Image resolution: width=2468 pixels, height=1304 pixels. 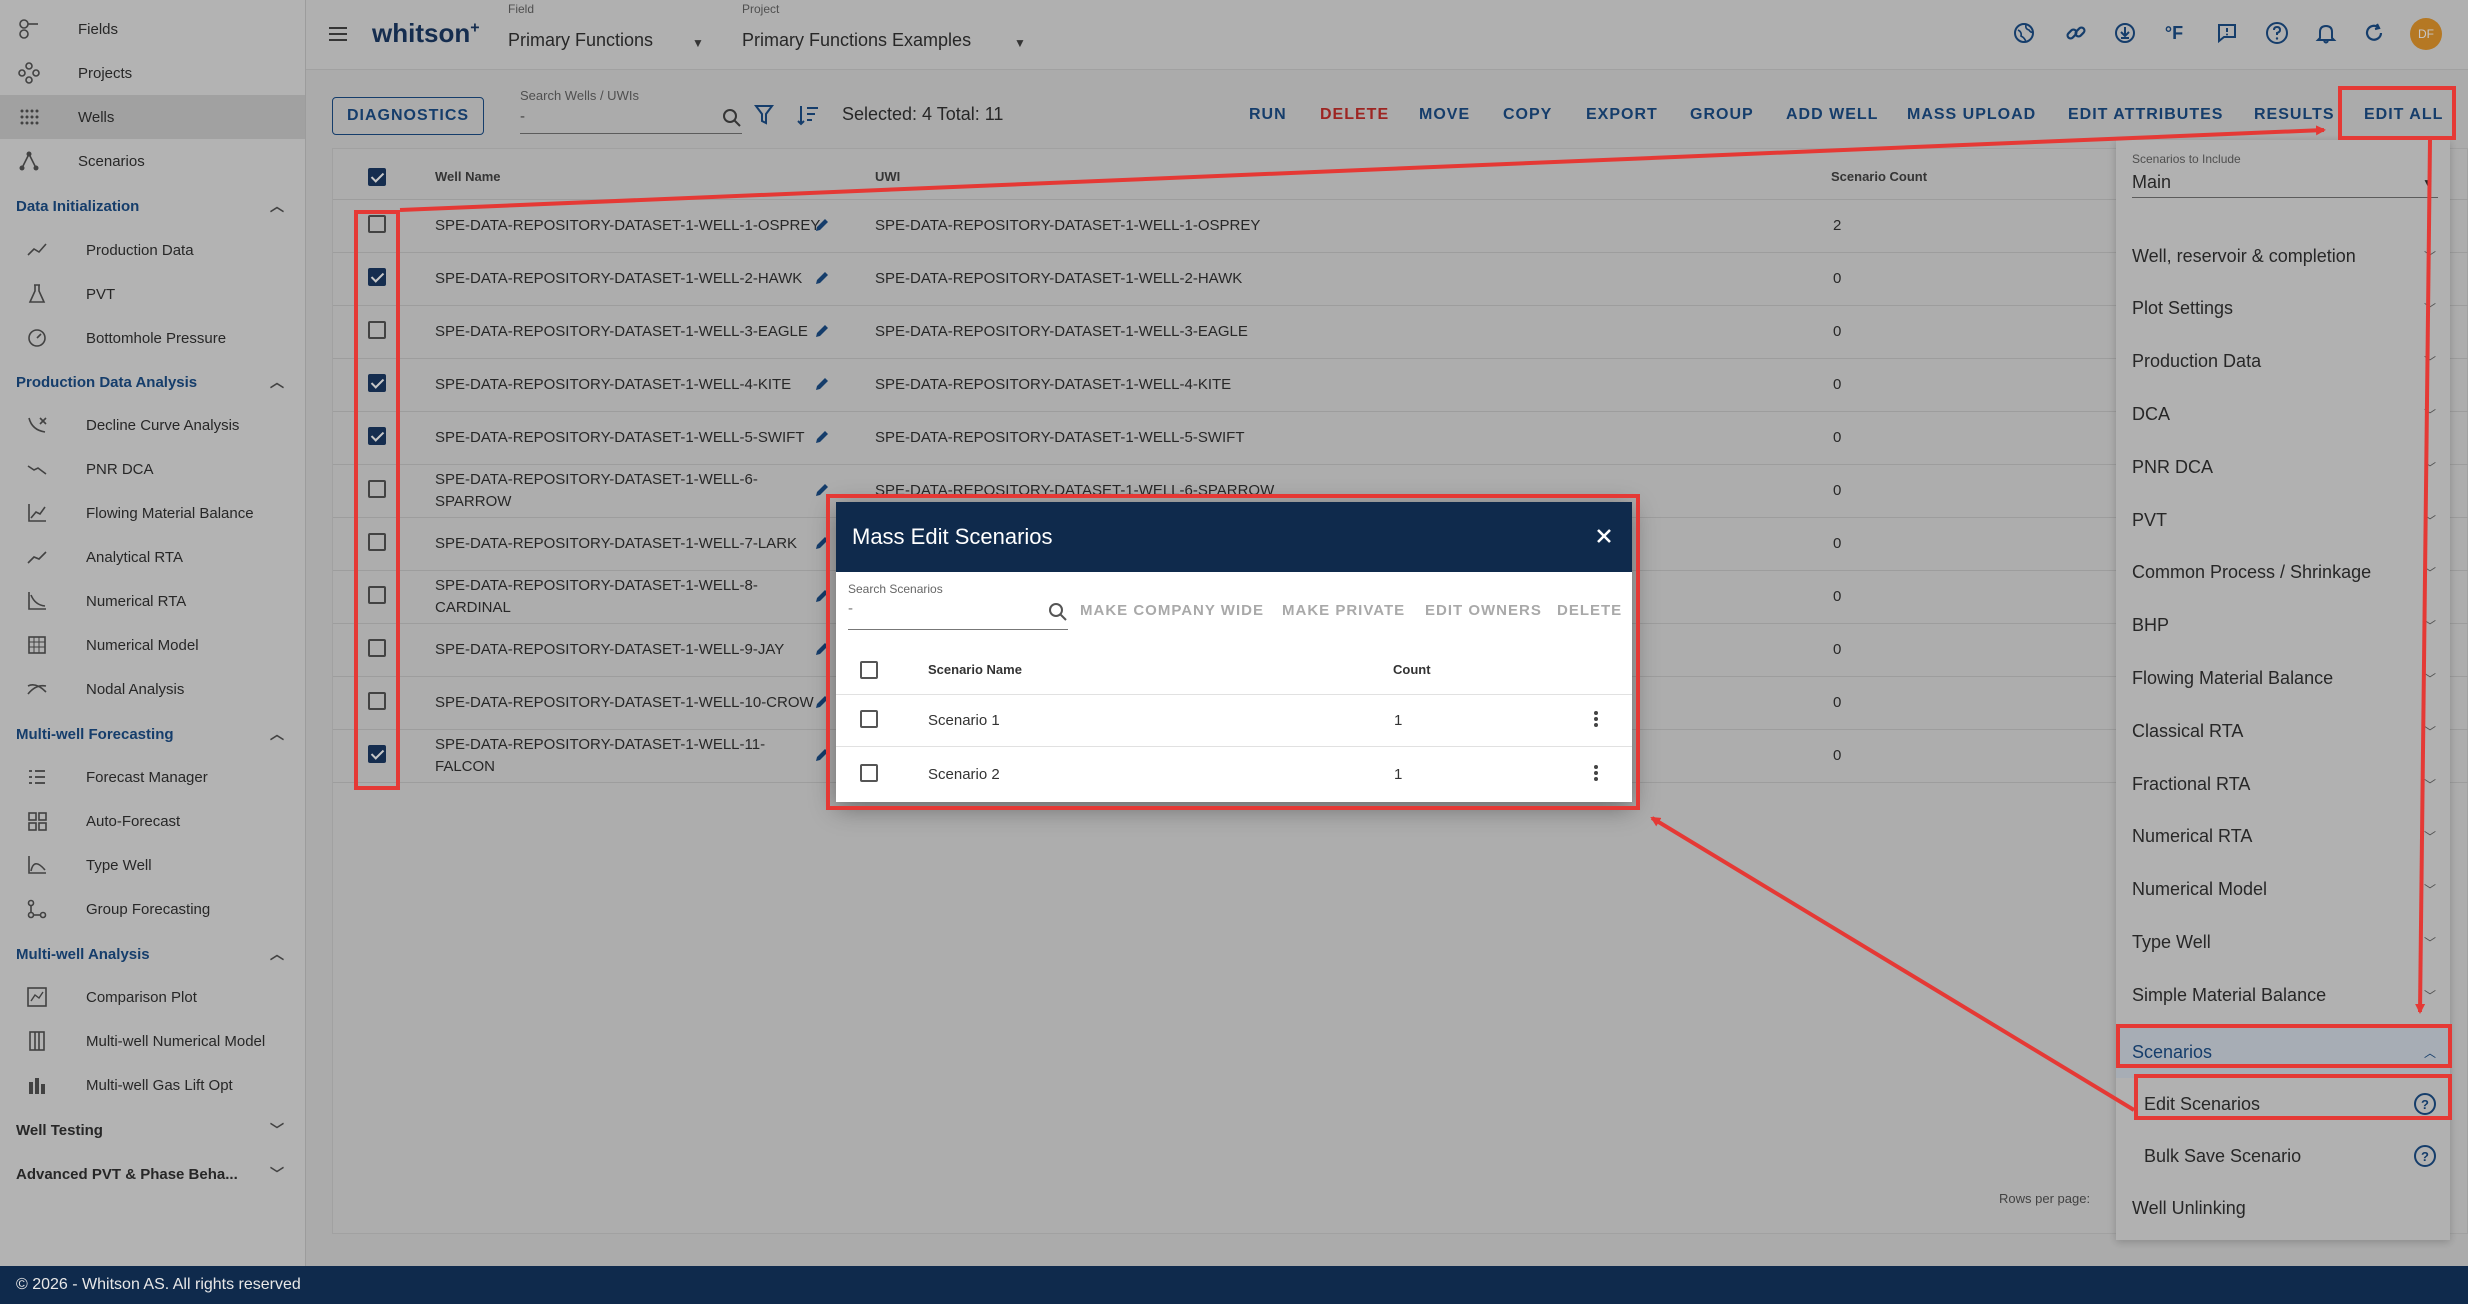 I want to click on sidebar-item-type-well: Type Well, so click(x=152, y=865).